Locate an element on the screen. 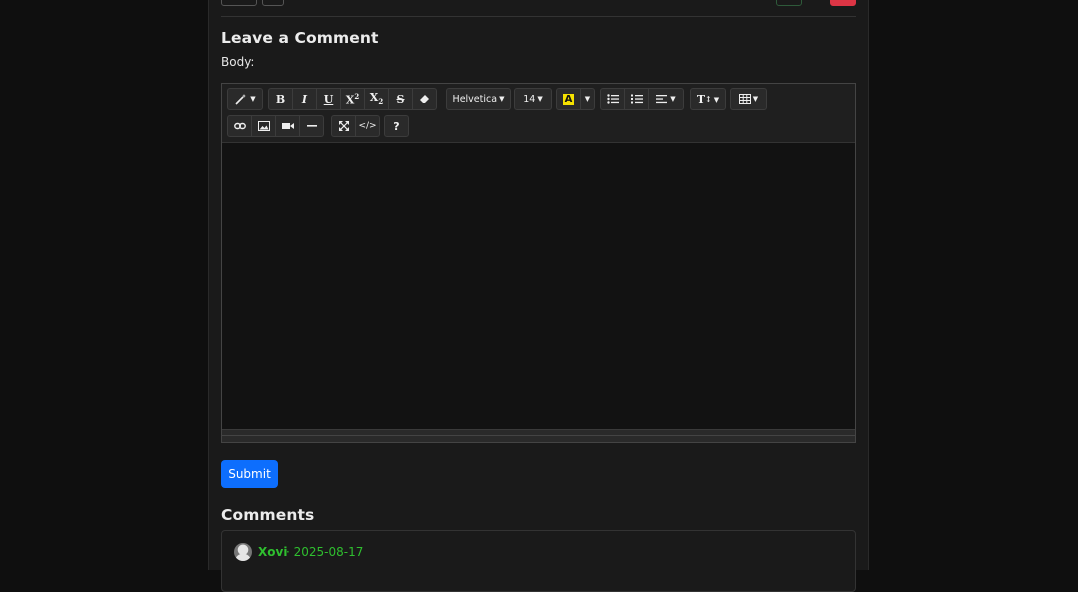 The width and height of the screenshot is (1078, 592). code-icon: </> is located at coordinates (367, 126).